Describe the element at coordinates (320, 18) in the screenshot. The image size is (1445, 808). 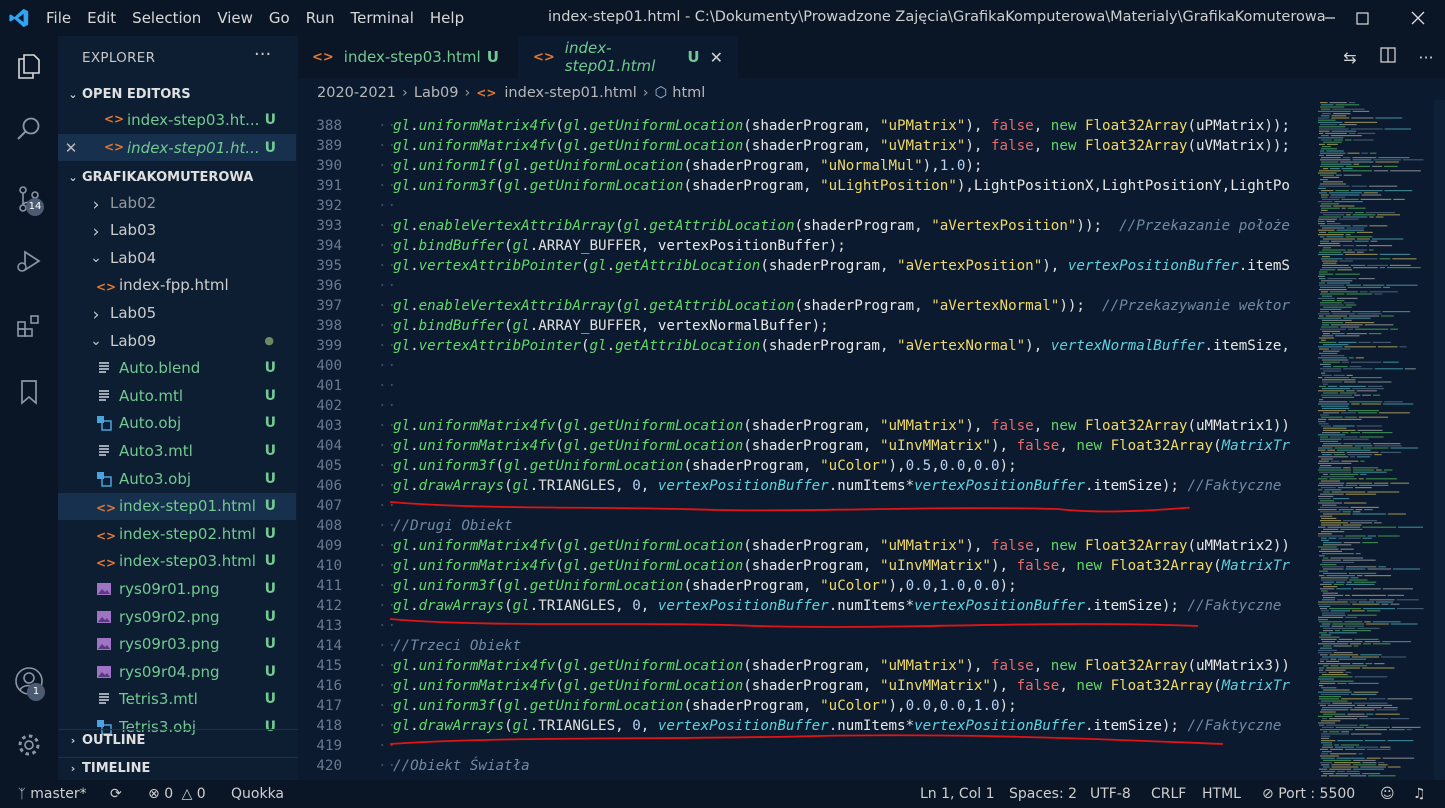
I see `menu-item-run: Run` at that location.